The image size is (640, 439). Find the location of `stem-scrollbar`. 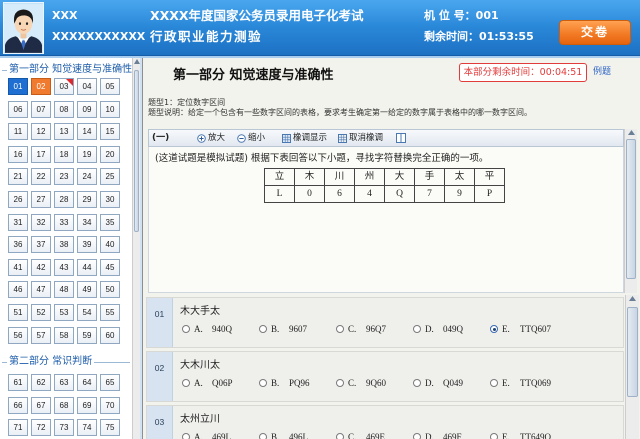

stem-scrollbar is located at coordinates (630, 211).